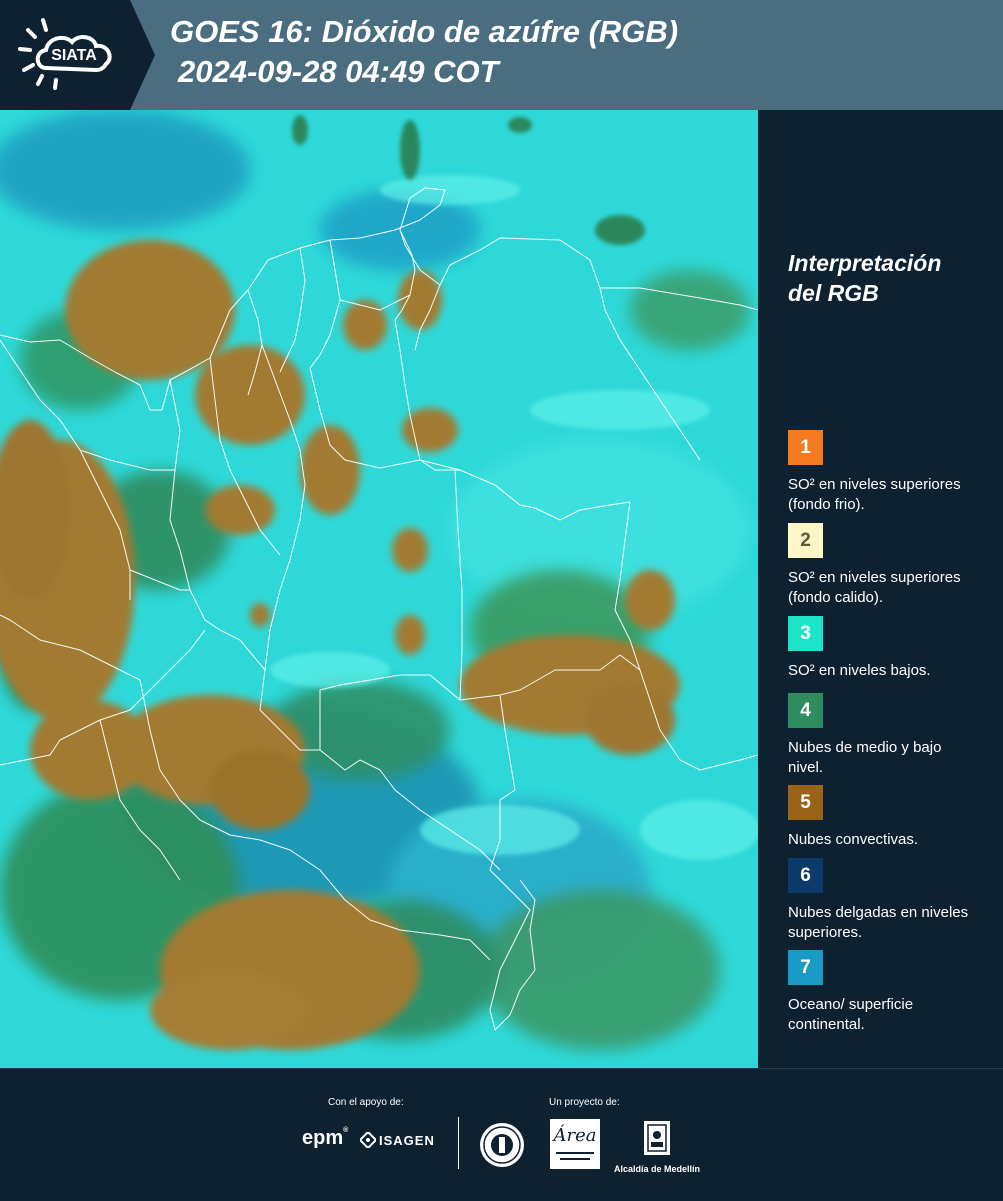  Describe the element at coordinates (888, 992) in the screenshot. I see `legend-item: 7 Oceano/ superficie continental.` at that location.